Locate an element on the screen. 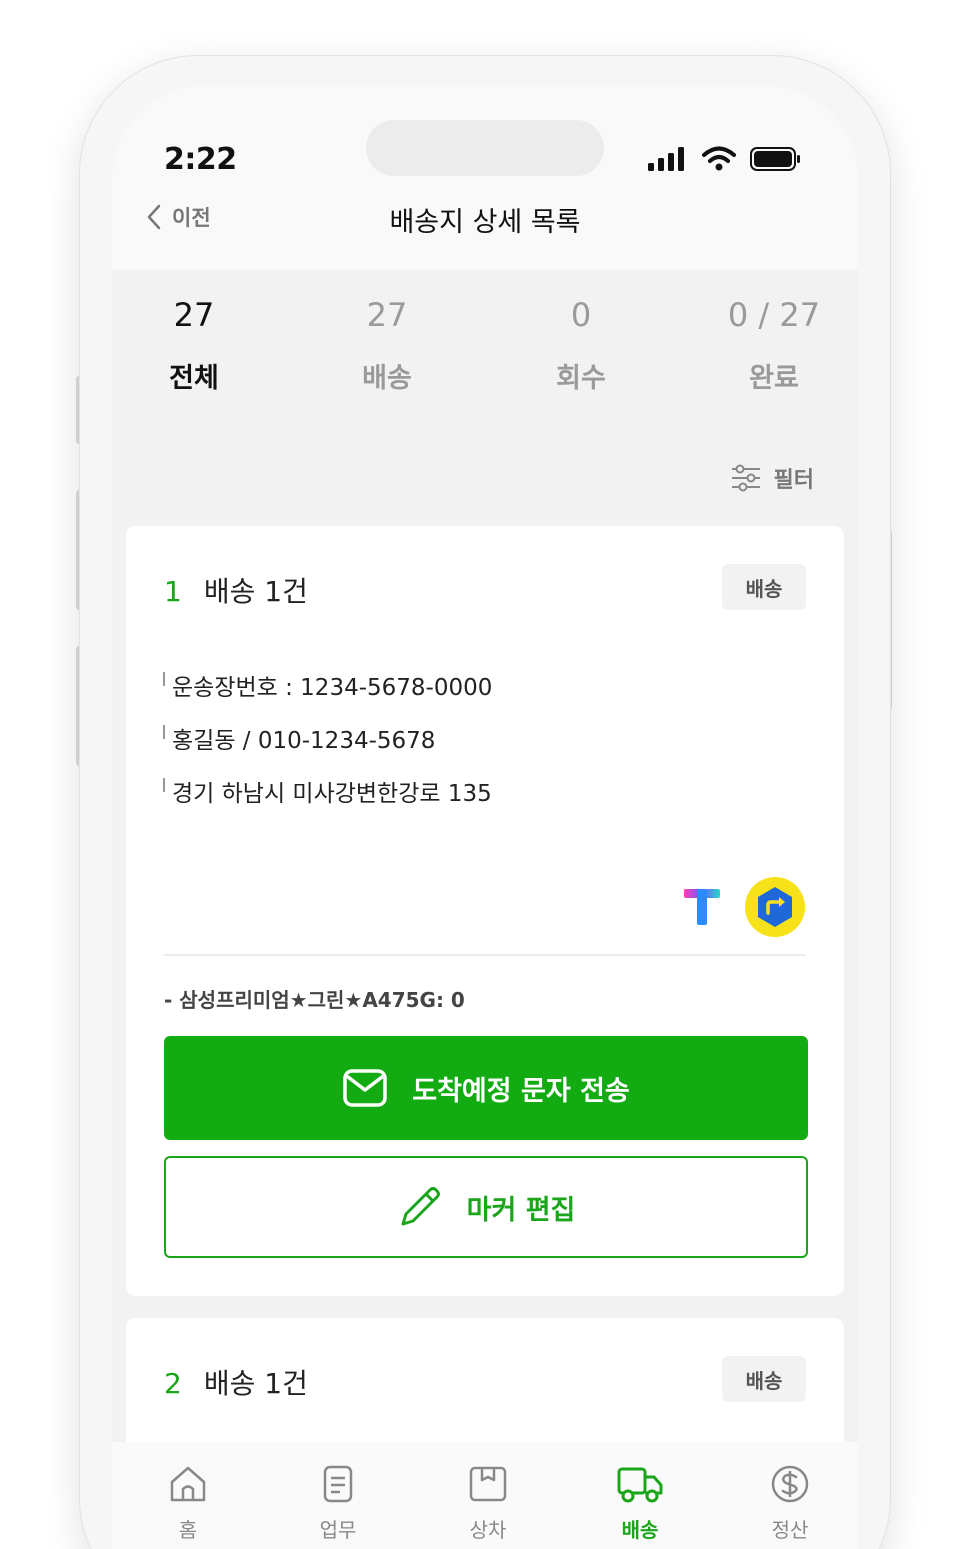 This screenshot has width=968, height=1549. tab-label: 홈 is located at coordinates (188, 1530).